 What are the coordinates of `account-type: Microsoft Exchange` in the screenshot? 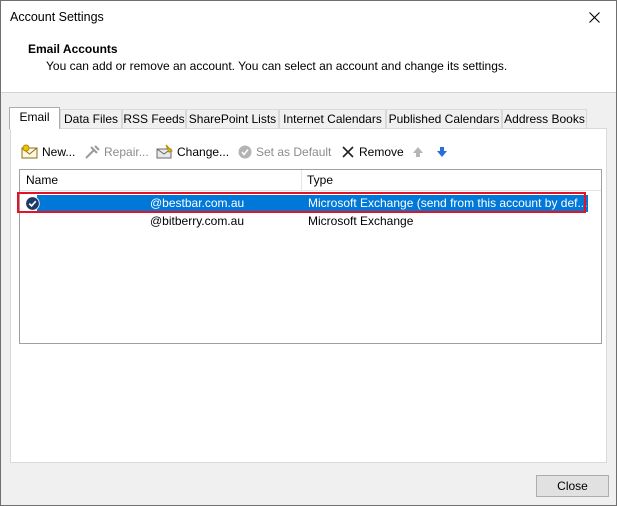 It's located at (361, 221).